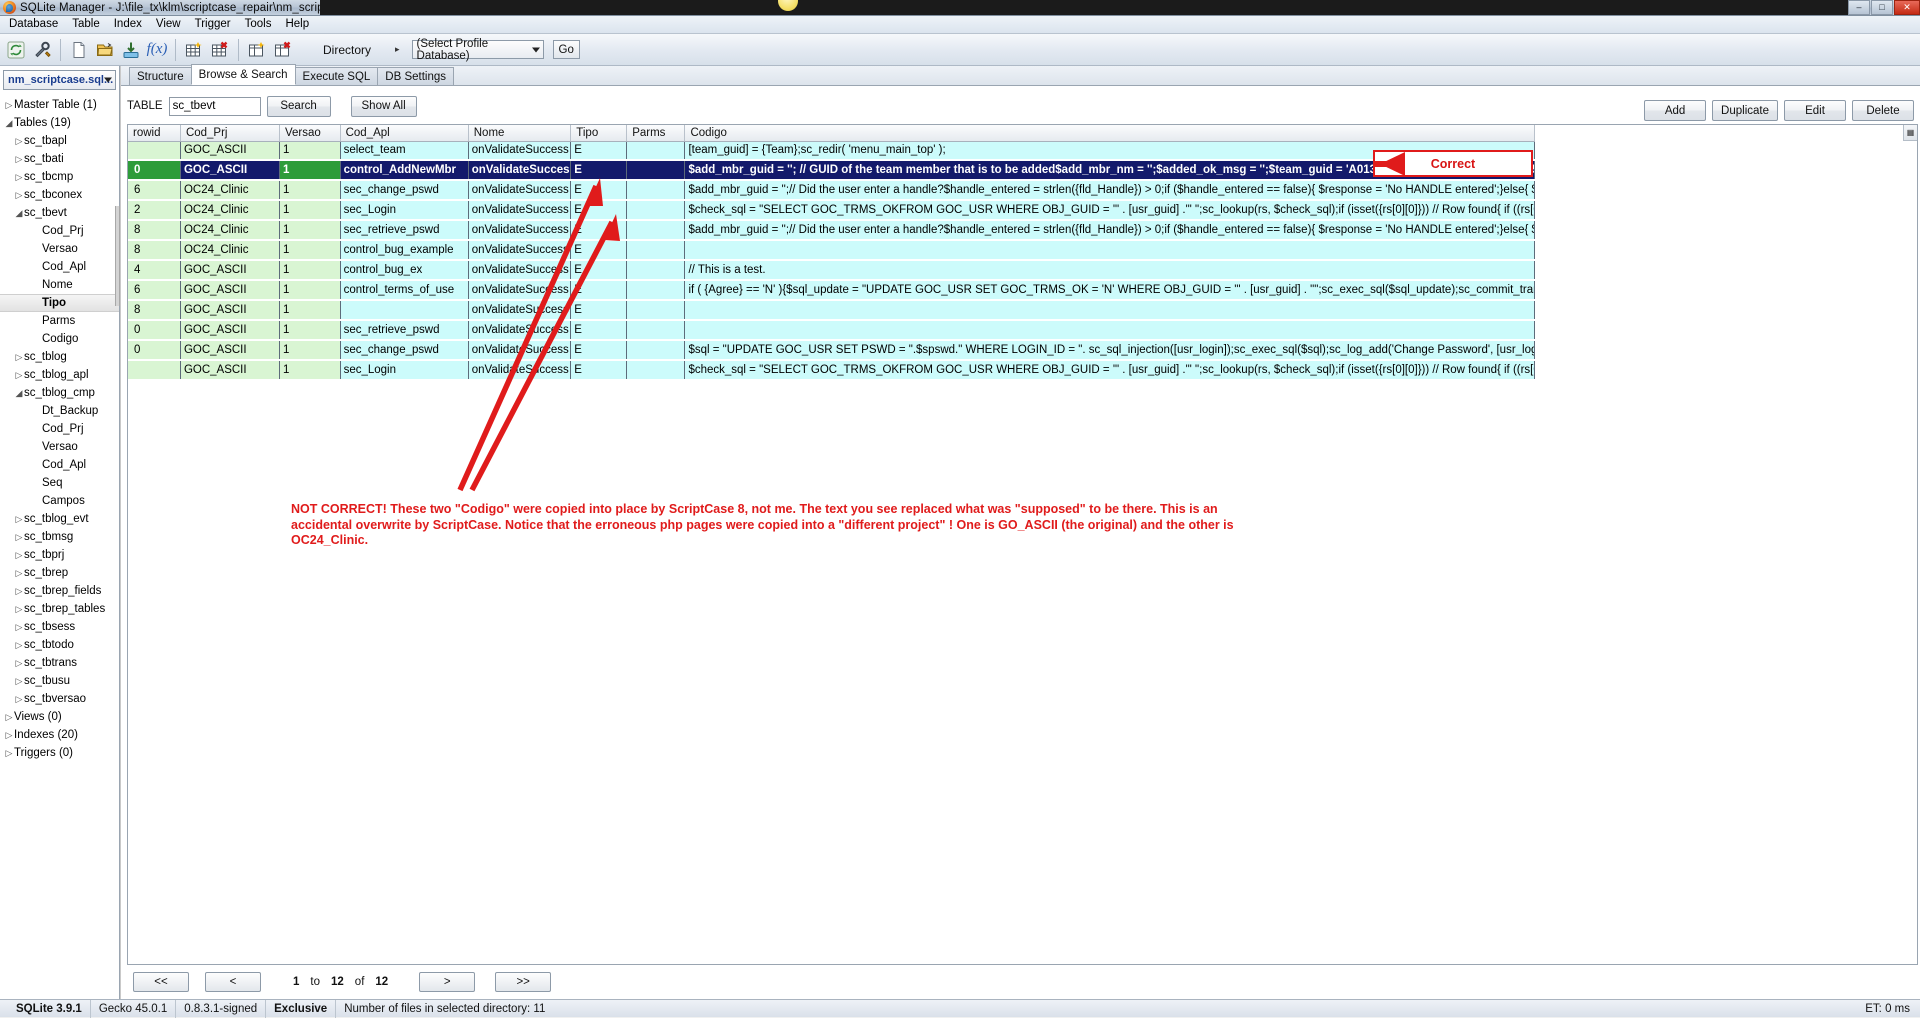 Image resolution: width=1920 pixels, height=1018 pixels. Describe the element at coordinates (59, 177) in the screenshot. I see `tree-node-sc-tbcmp: sc_tbcmp` at that location.